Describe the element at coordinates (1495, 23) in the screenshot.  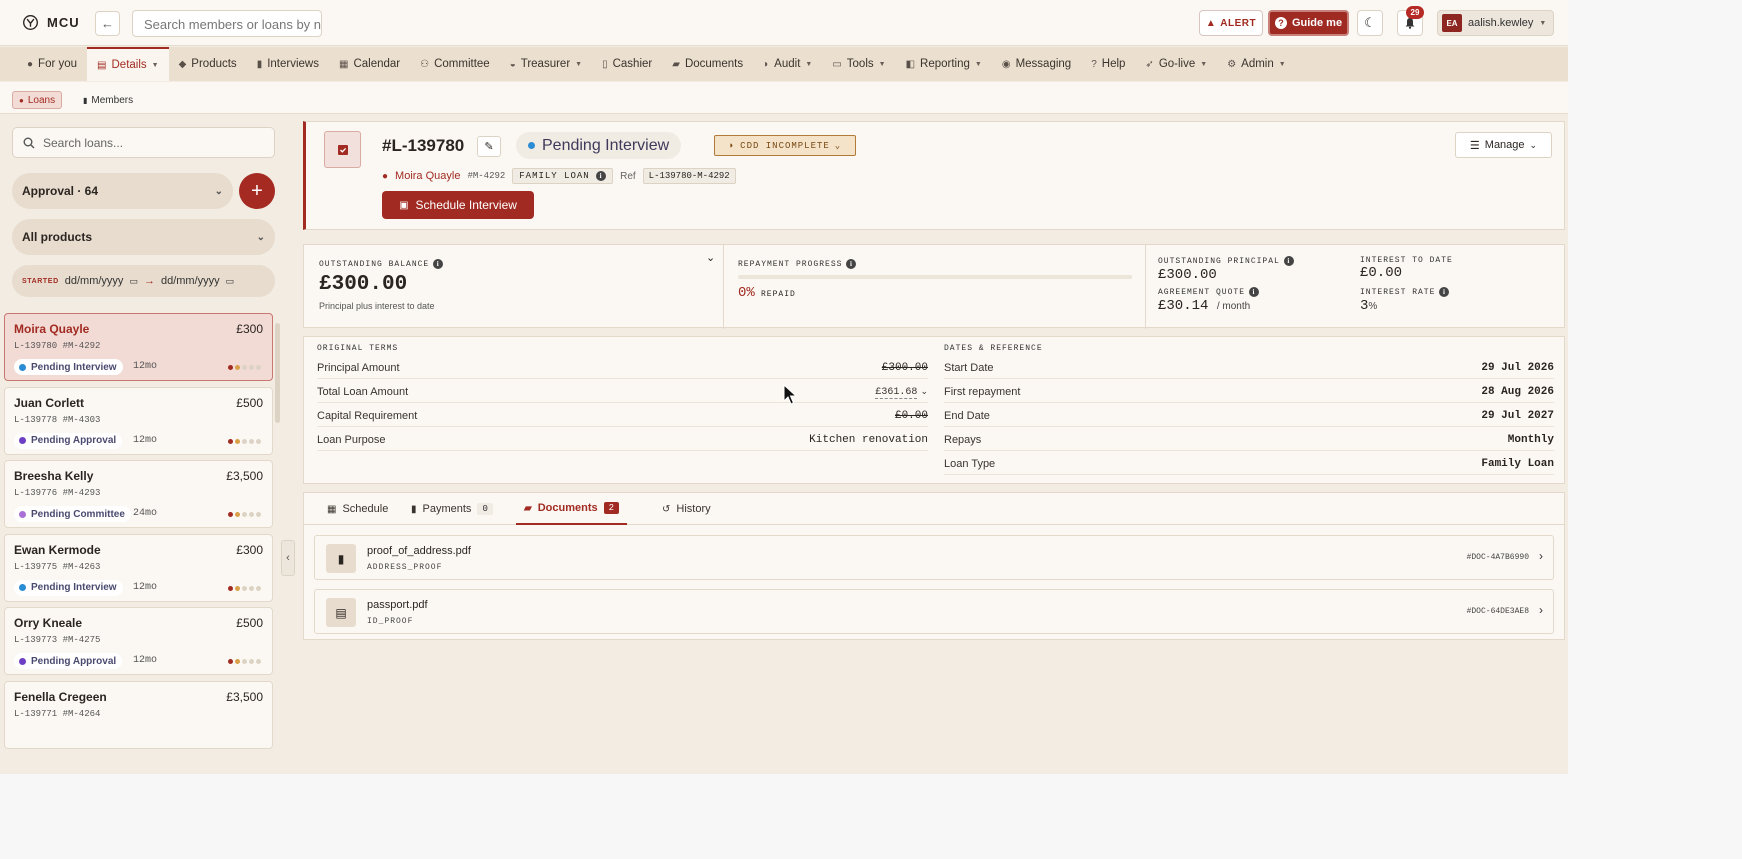
I see `user-menu-button: EA aalish.kewley ▼` at that location.